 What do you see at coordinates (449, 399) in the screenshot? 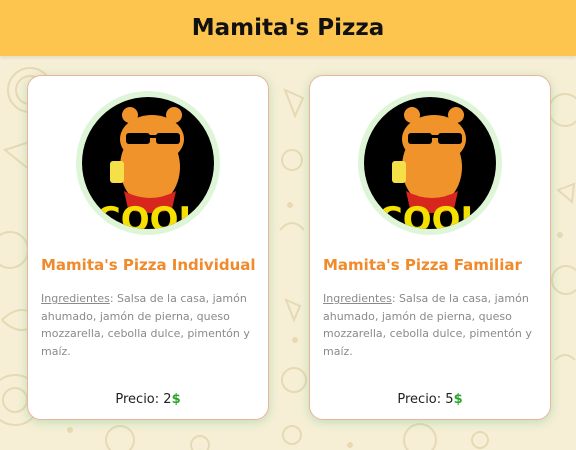
I see `price-value: 5` at bounding box center [449, 399].